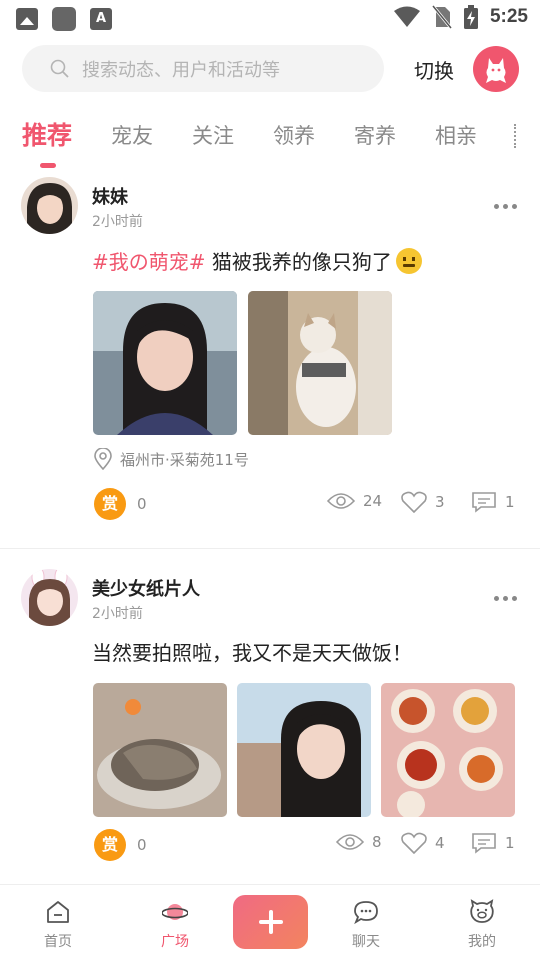  Describe the element at coordinates (58, 942) in the screenshot. I see `nav-home-label: 首页` at that location.